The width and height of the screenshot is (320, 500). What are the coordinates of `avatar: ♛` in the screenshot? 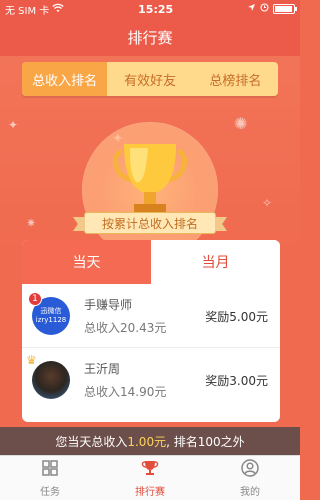 It's located at (48, 376).